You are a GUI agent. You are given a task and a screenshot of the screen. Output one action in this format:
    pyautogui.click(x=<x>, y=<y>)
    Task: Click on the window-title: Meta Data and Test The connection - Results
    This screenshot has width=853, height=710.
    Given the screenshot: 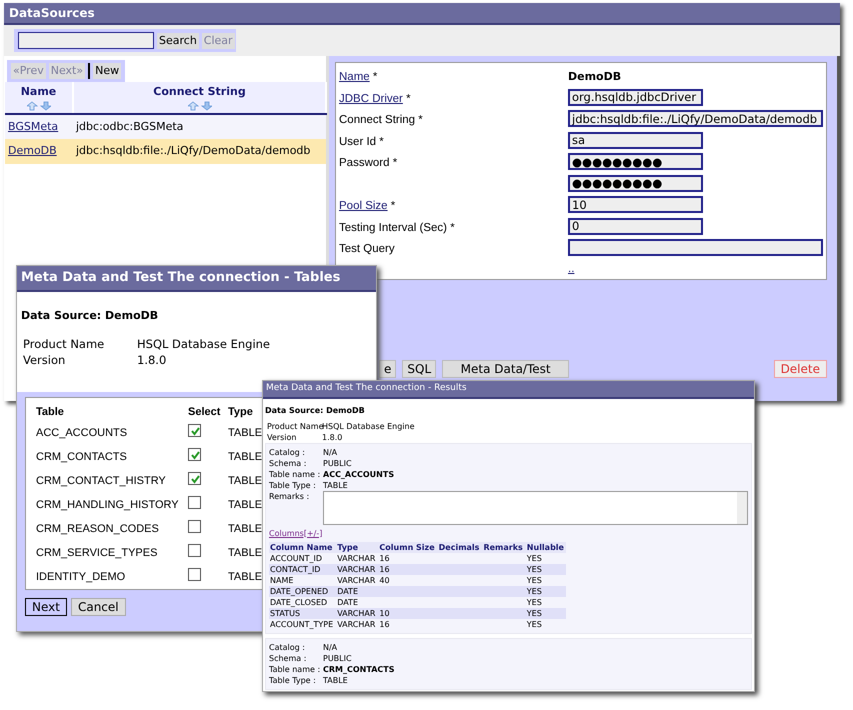 What is the action you would take?
    pyautogui.click(x=508, y=389)
    